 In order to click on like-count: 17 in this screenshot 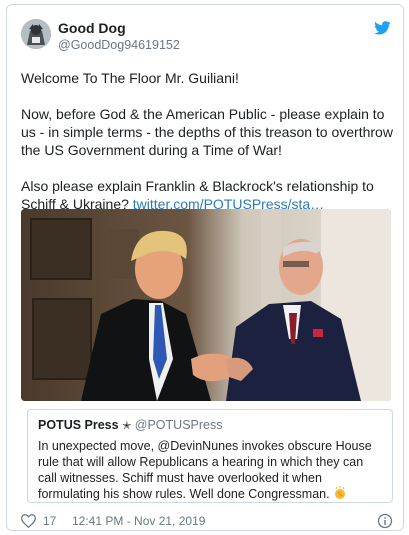, I will do `click(49, 521)`.